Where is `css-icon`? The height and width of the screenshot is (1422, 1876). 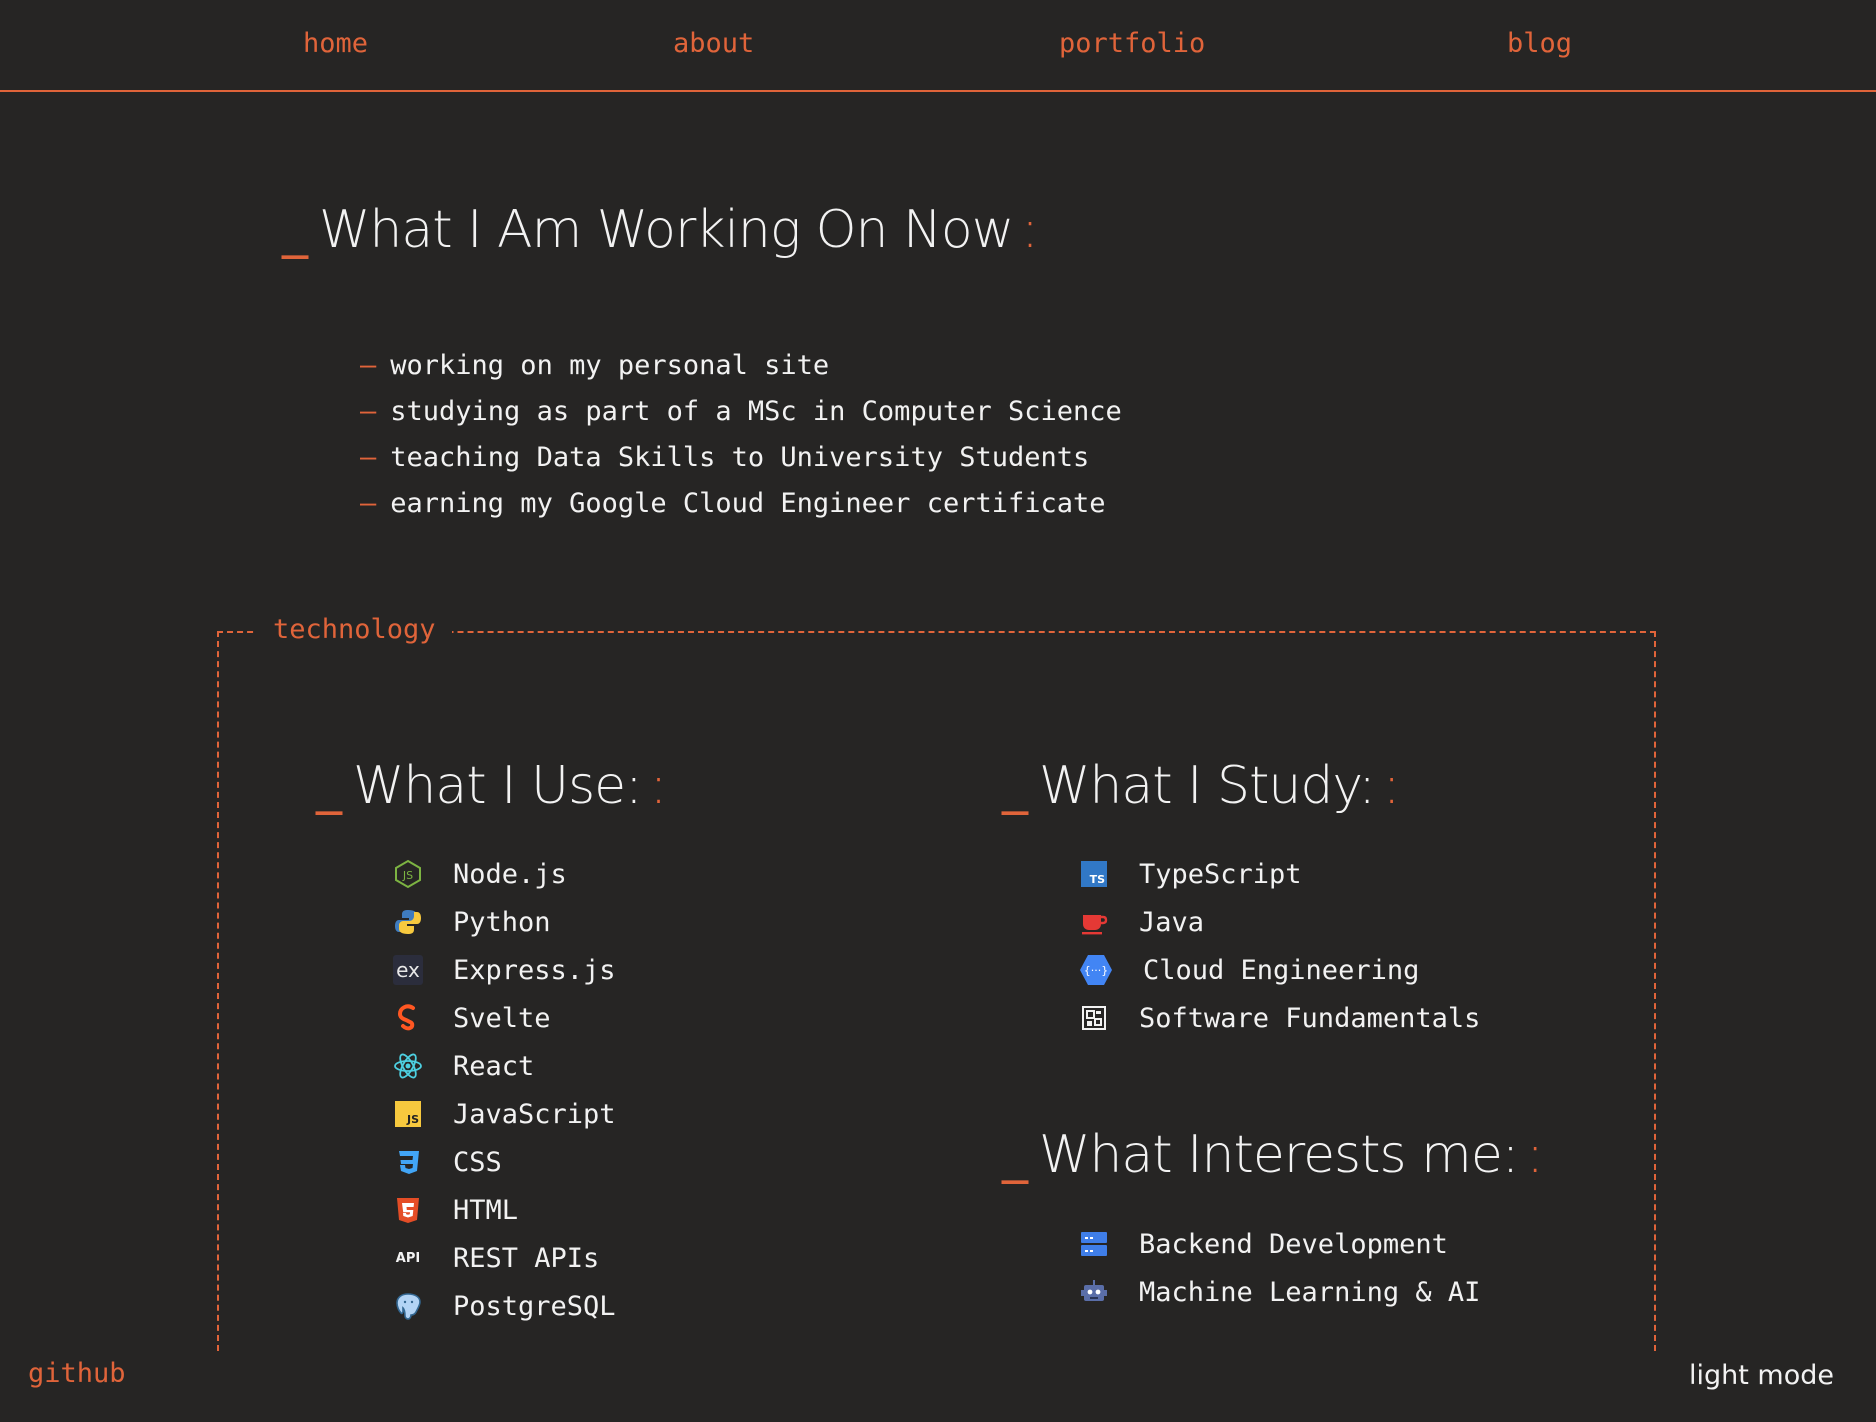 css-icon is located at coordinates (408, 1162).